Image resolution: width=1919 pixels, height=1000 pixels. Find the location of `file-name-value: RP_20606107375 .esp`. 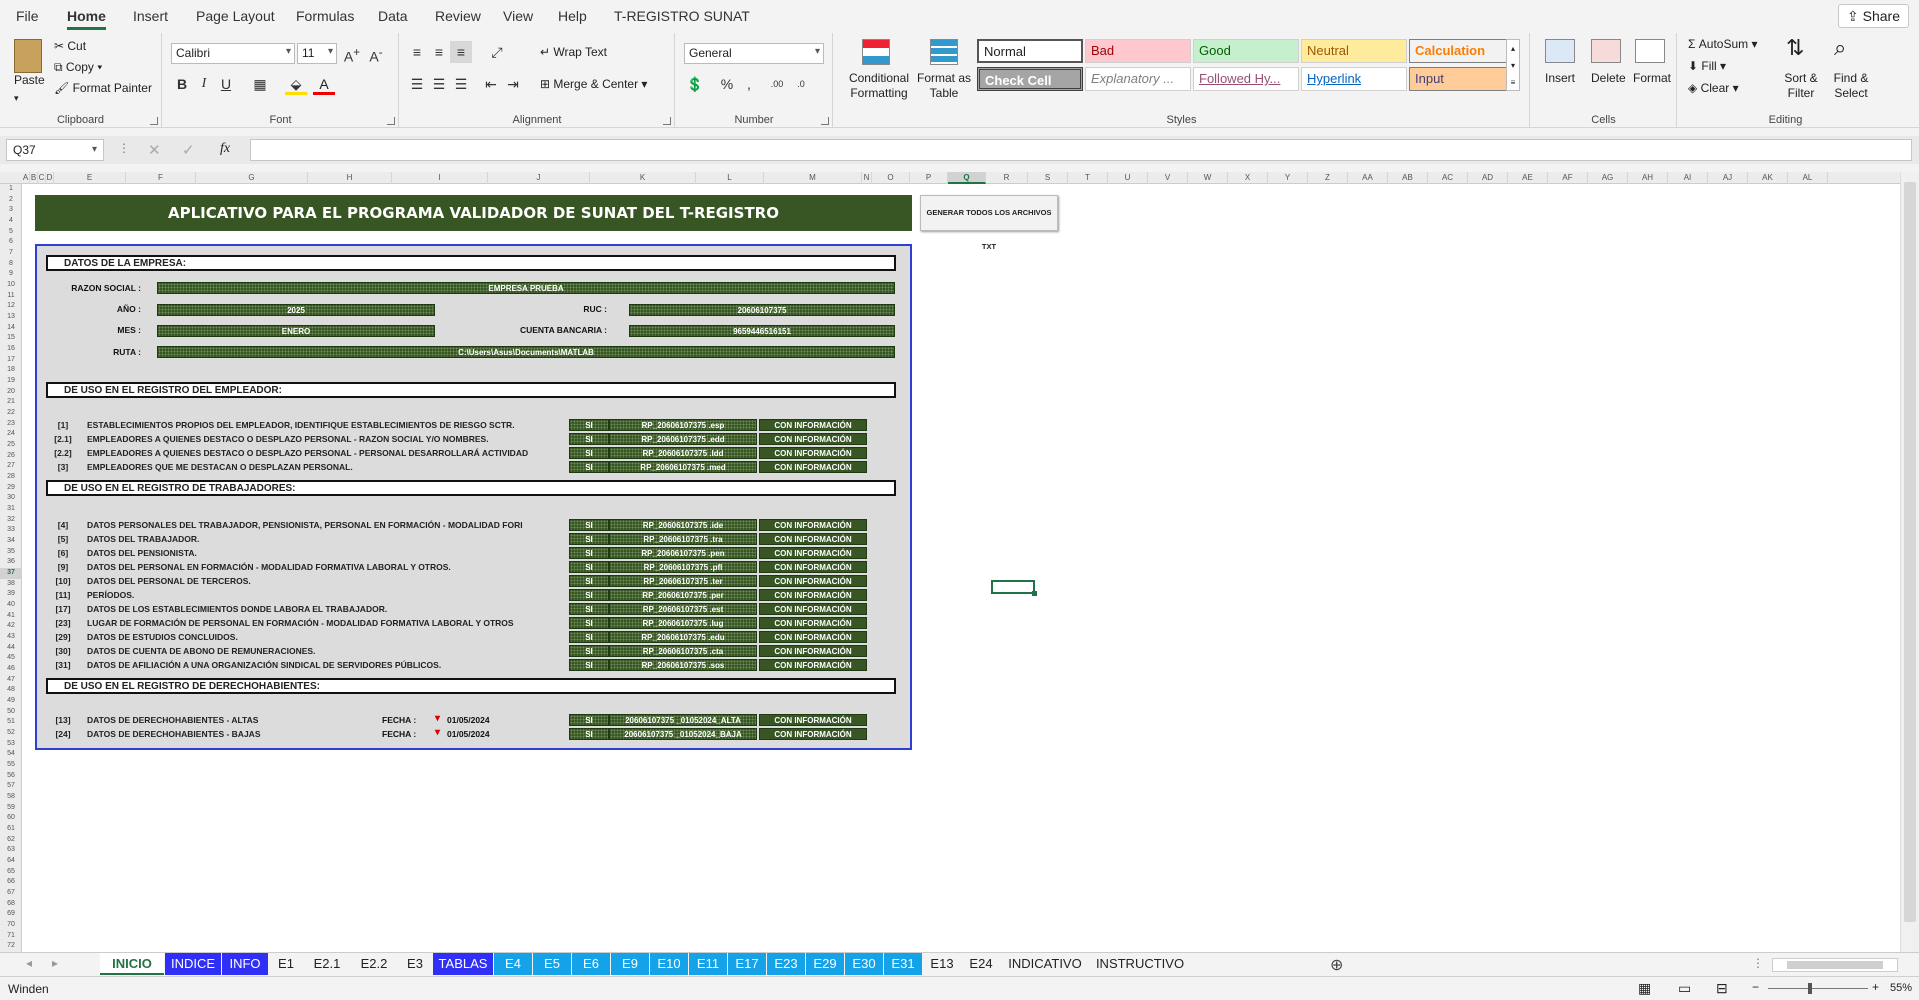

file-name-value: RP_20606107375 .esp is located at coordinates (683, 425).